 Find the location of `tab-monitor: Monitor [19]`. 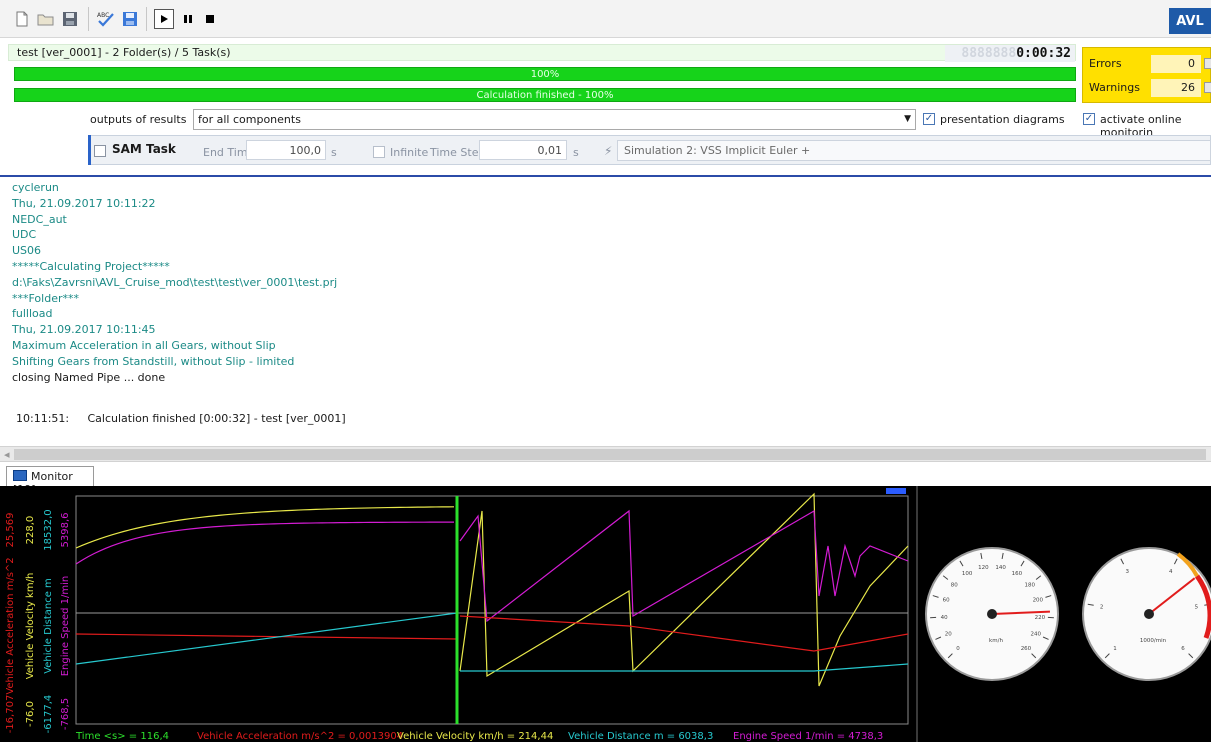

tab-monitor: Monitor [19] is located at coordinates (50, 481).